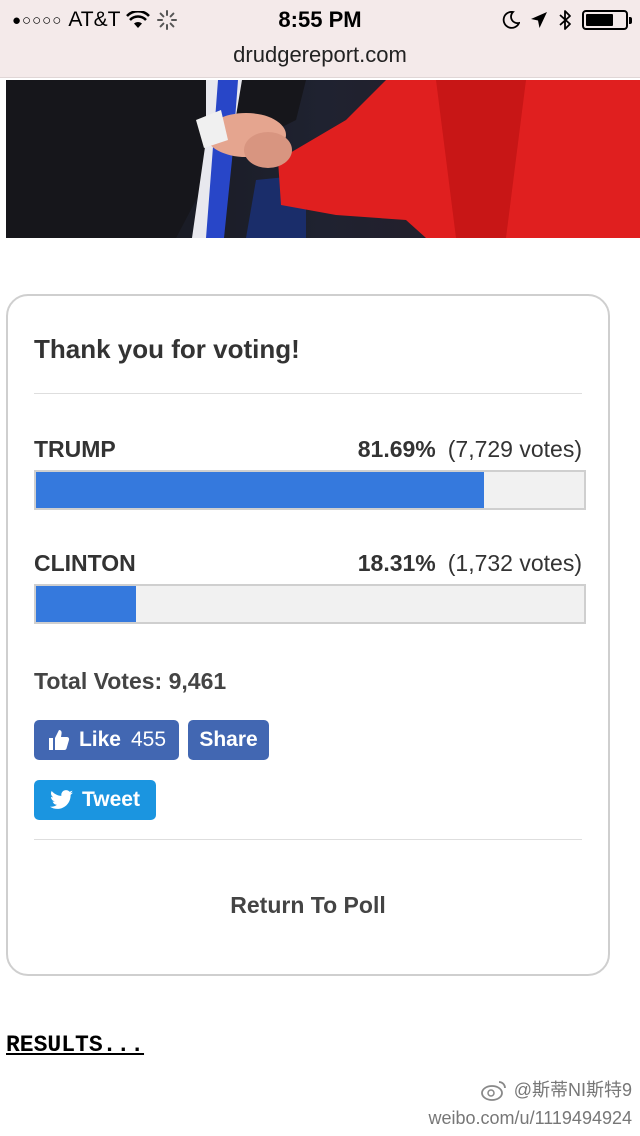 Image resolution: width=640 pixels, height=1136 pixels. Describe the element at coordinates (308, 905) in the screenshot. I see `return-to-poll-link: Return To Poll` at that location.